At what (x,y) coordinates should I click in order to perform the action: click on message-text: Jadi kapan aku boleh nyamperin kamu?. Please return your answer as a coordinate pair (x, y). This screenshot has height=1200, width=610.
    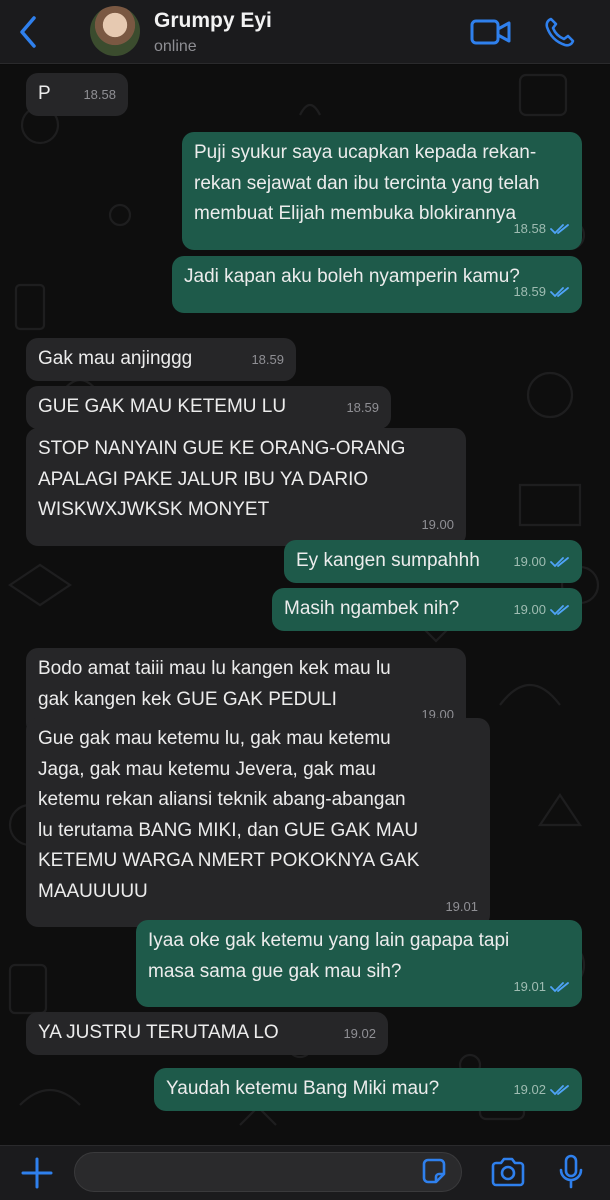
    Looking at the image, I should click on (352, 276).